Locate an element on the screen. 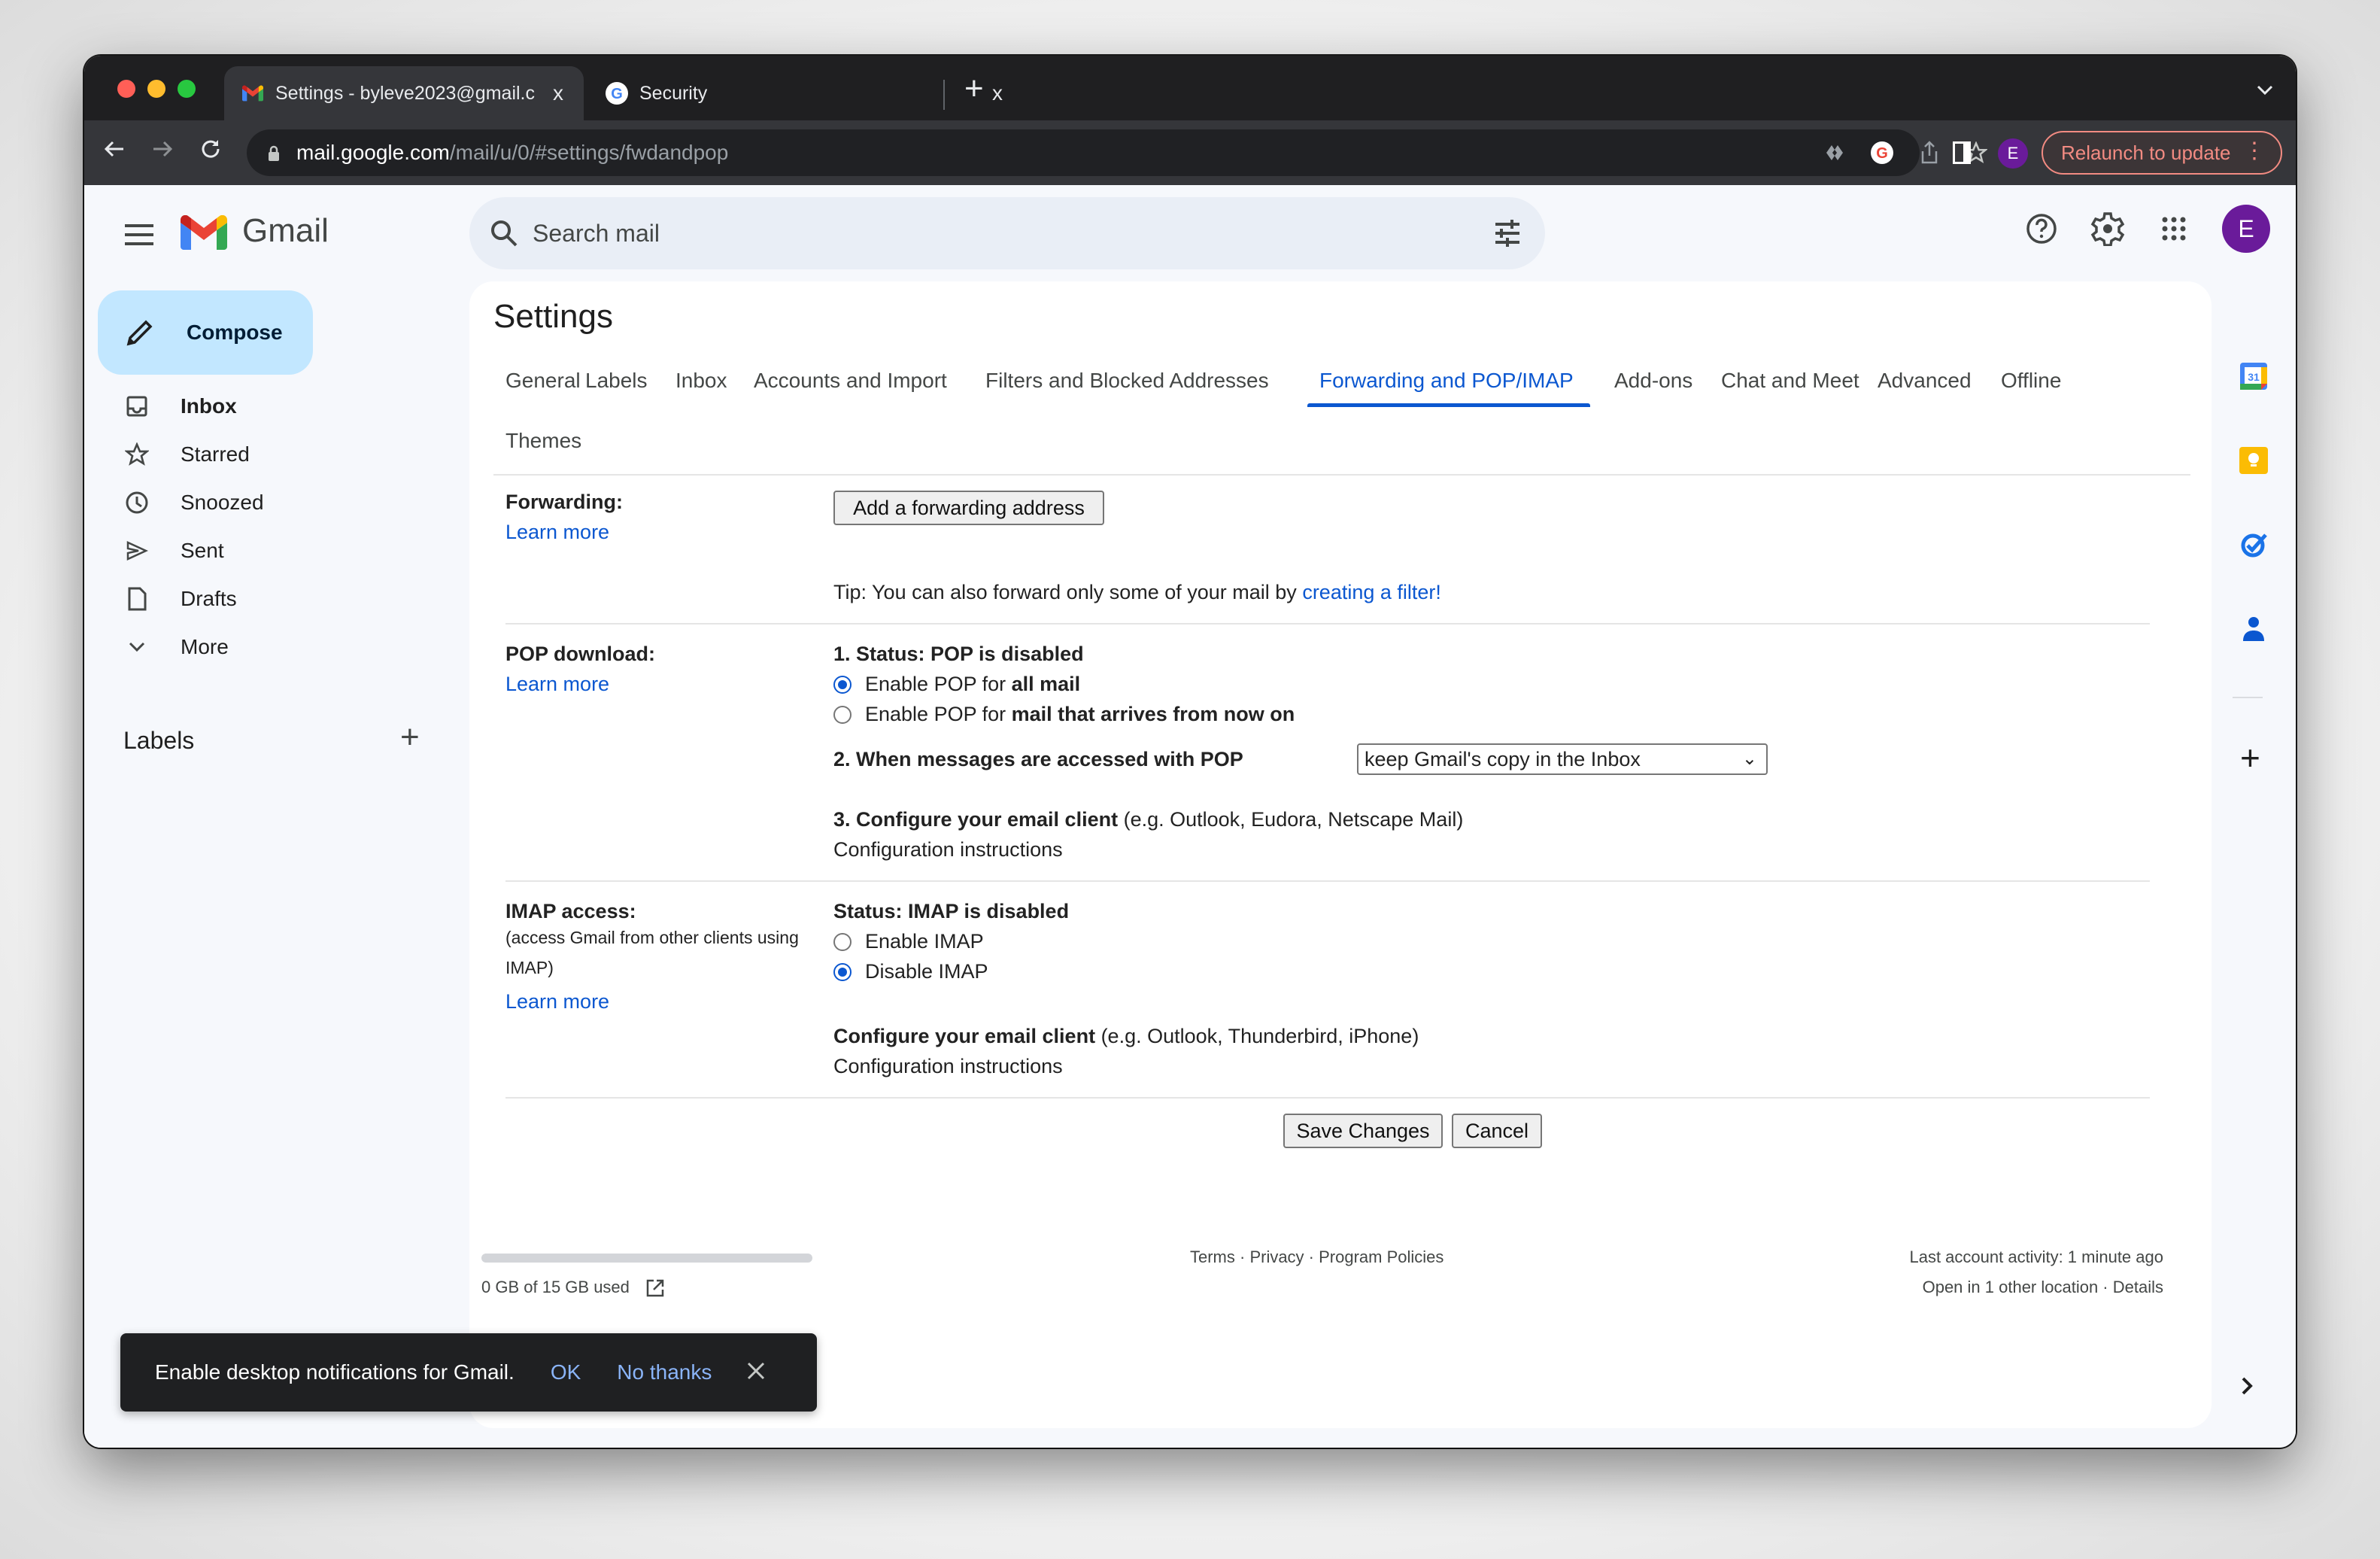  imap-config-instructions-link: Configuration instructions is located at coordinates (948, 1066).